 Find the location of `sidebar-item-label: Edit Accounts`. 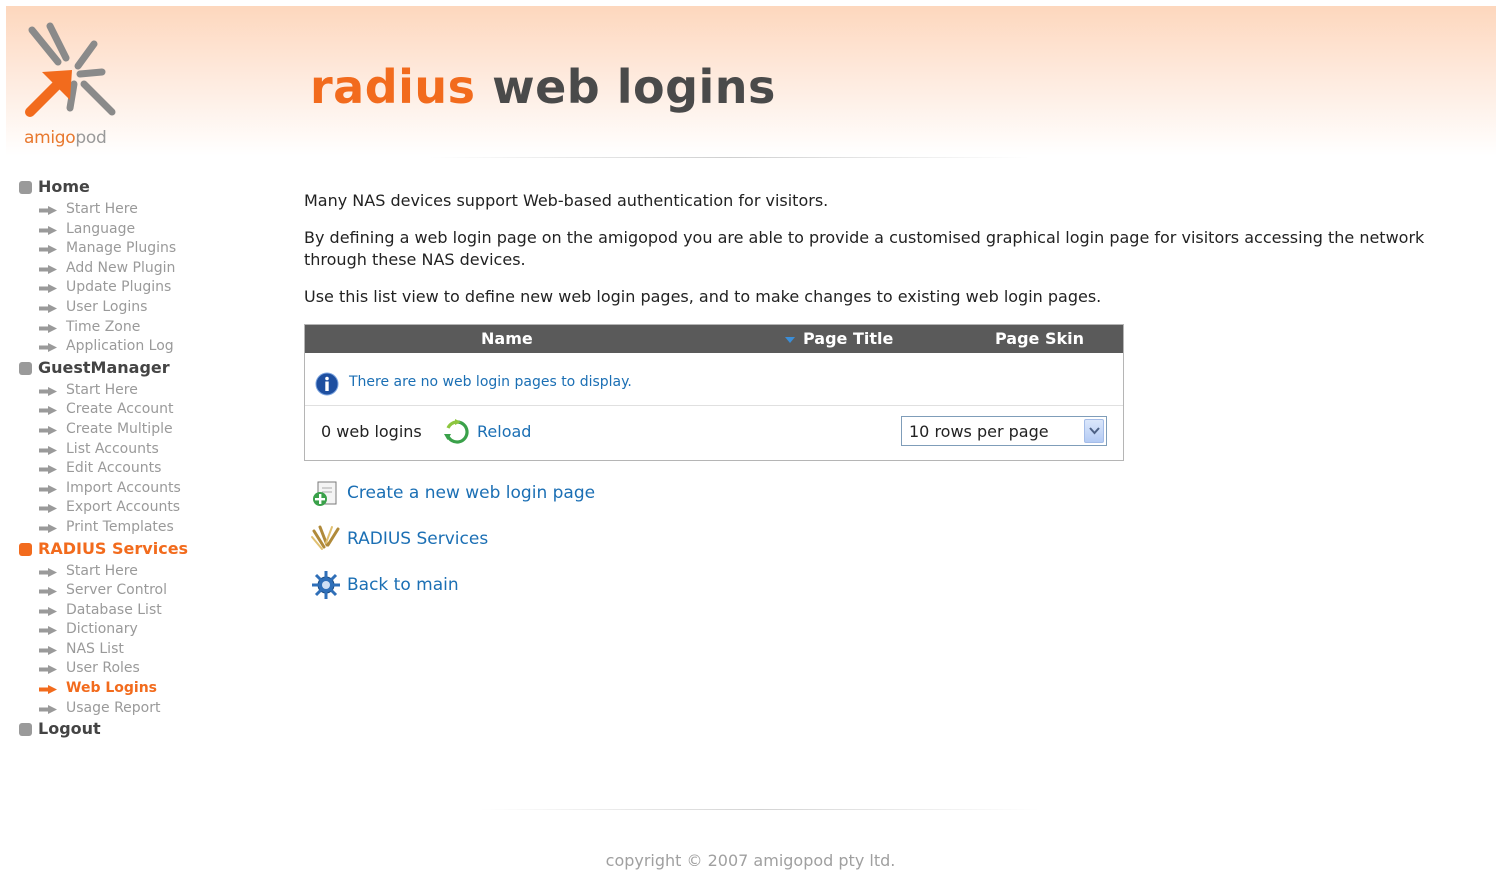

sidebar-item-label: Edit Accounts is located at coordinates (114, 468).